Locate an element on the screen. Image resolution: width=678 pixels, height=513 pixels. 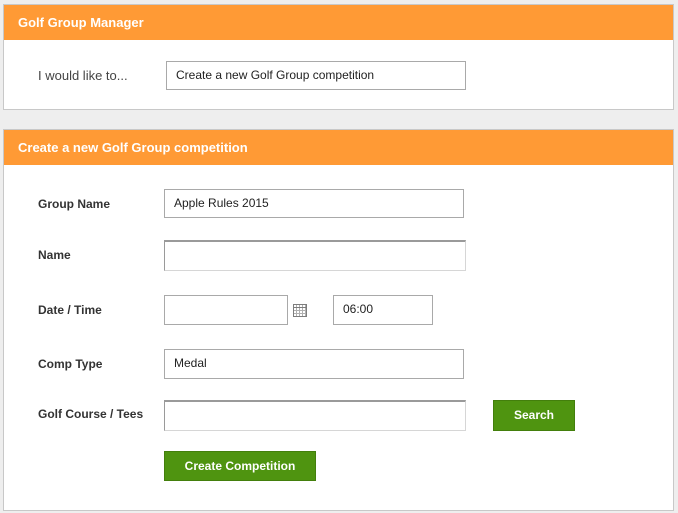
comp-type-field: Medal is located at coordinates (314, 364).